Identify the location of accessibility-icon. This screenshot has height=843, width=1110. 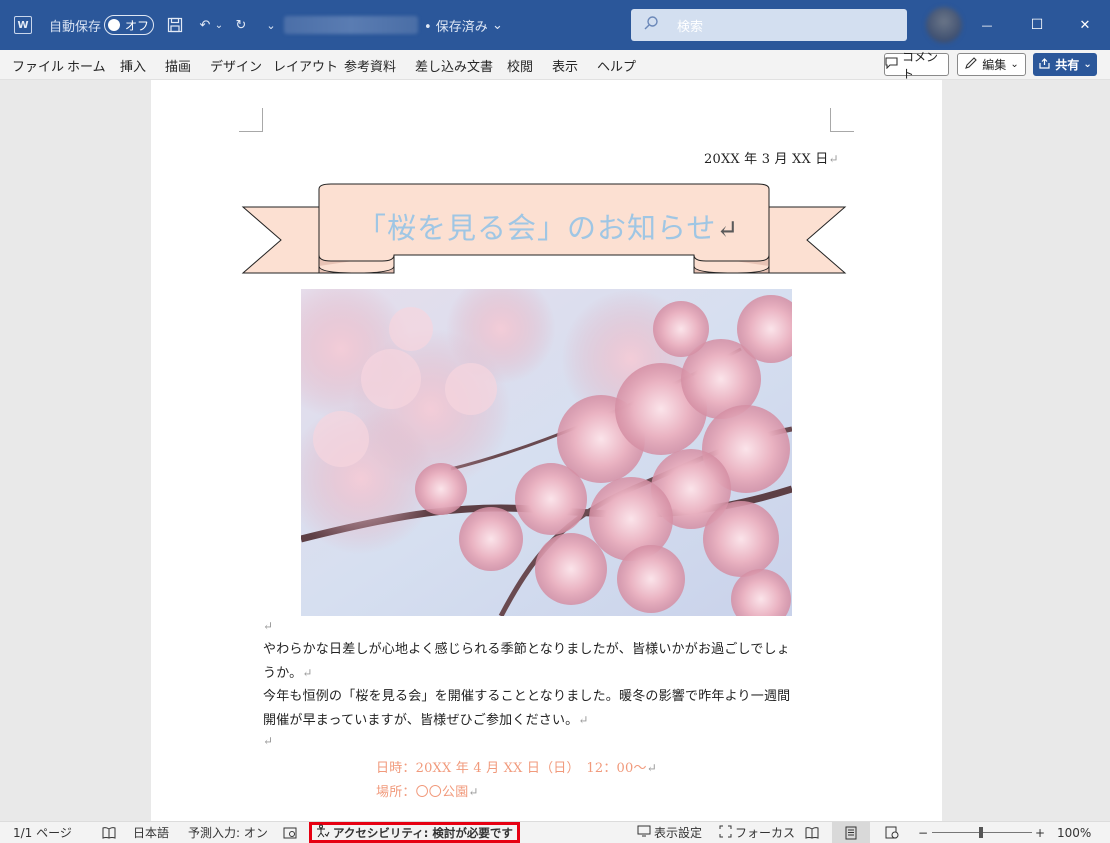
(323, 832).